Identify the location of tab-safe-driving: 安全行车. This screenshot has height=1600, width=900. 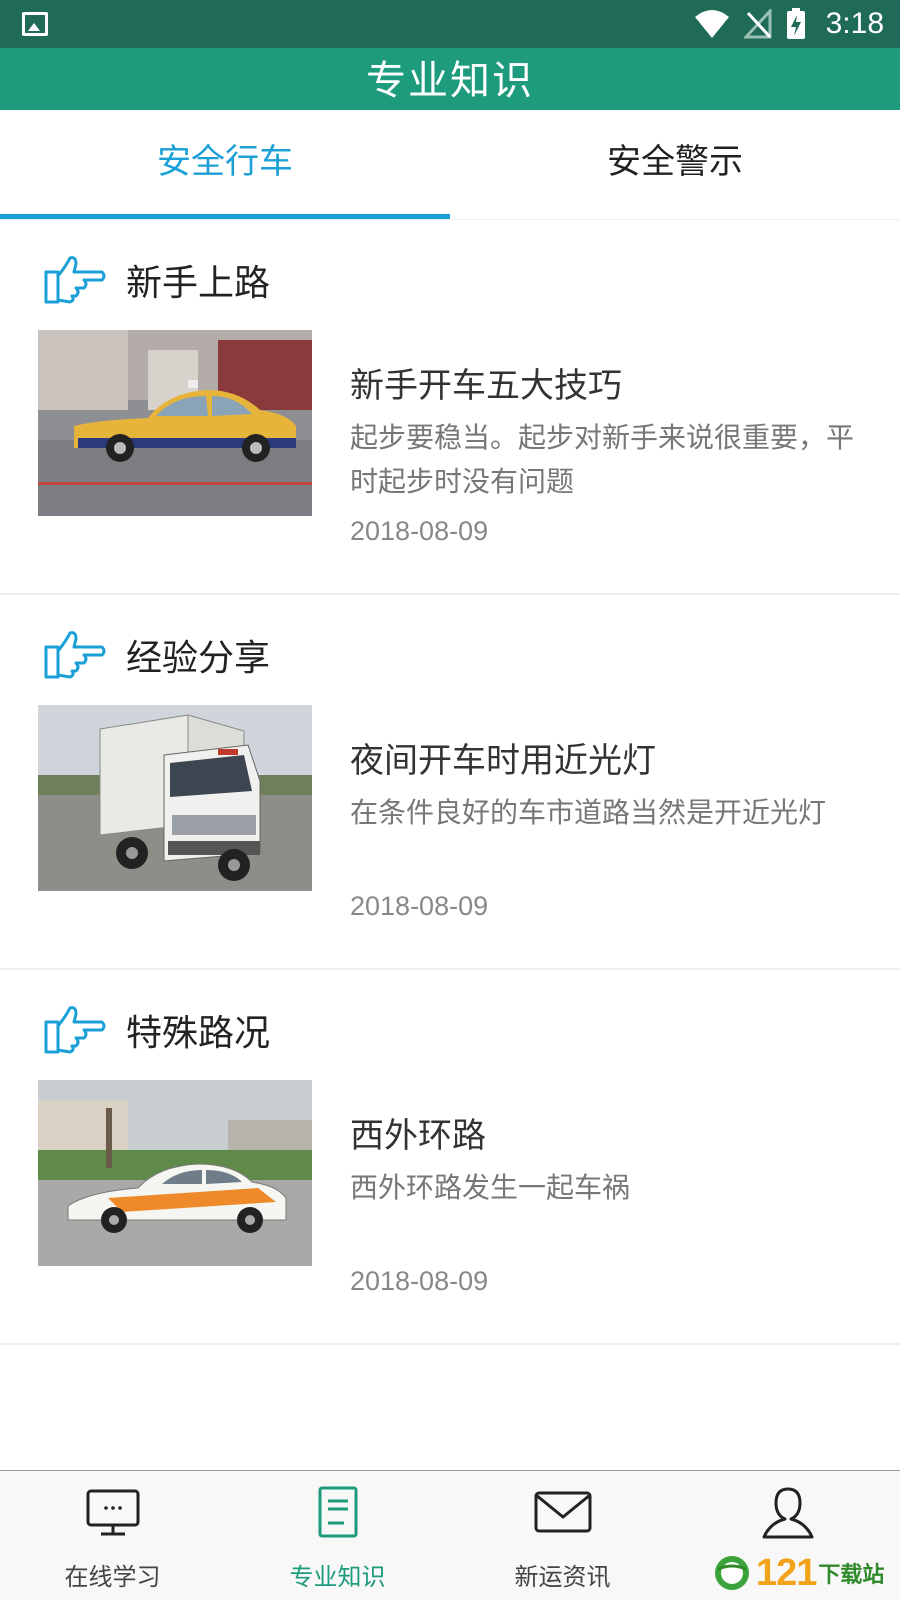
(225, 165).